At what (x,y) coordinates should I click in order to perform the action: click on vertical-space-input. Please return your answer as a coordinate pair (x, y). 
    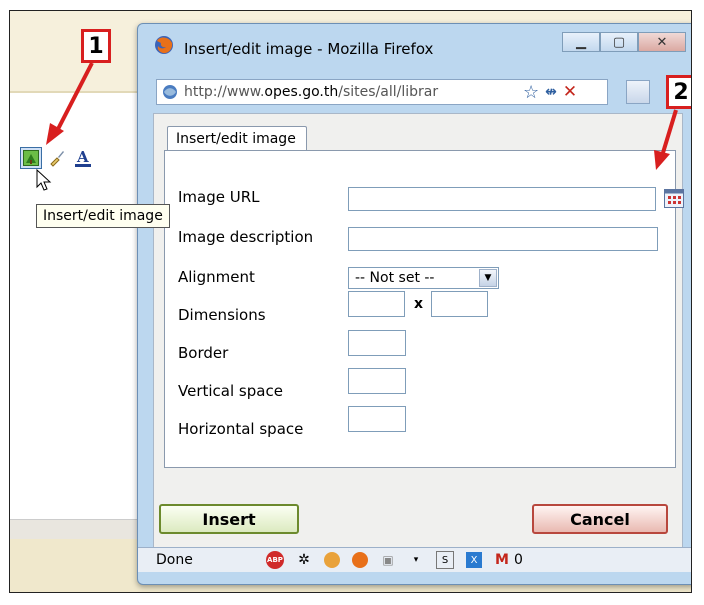
    Looking at the image, I should click on (377, 381).